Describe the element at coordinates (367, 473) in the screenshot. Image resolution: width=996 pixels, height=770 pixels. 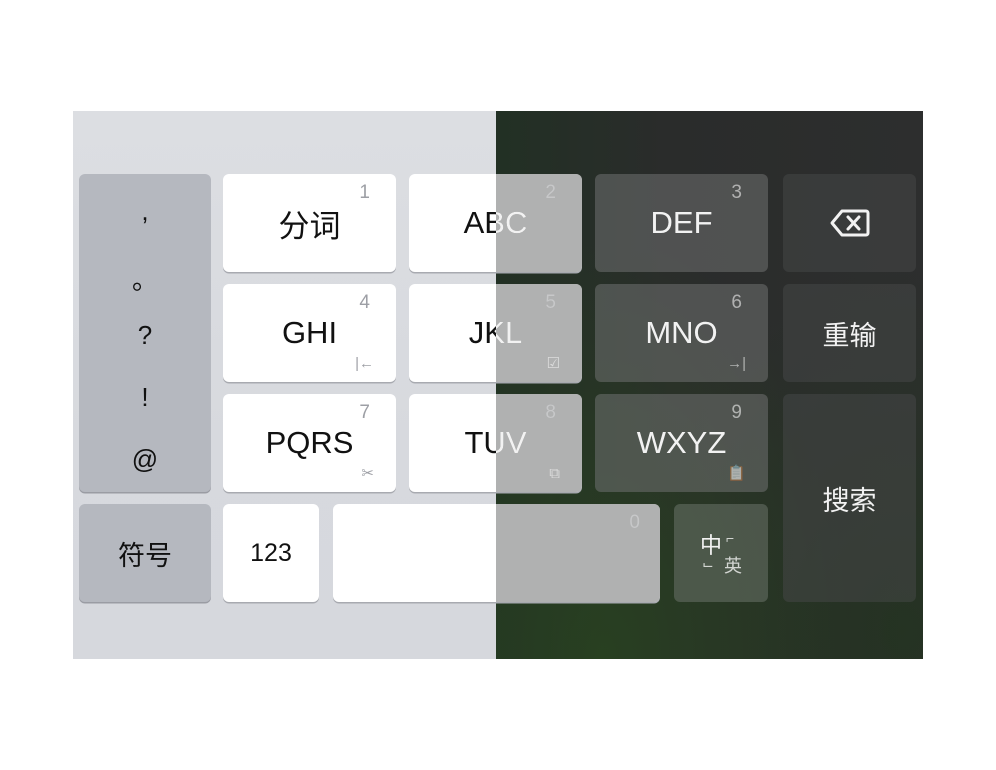
I see `scissors-icon: ✂` at that location.